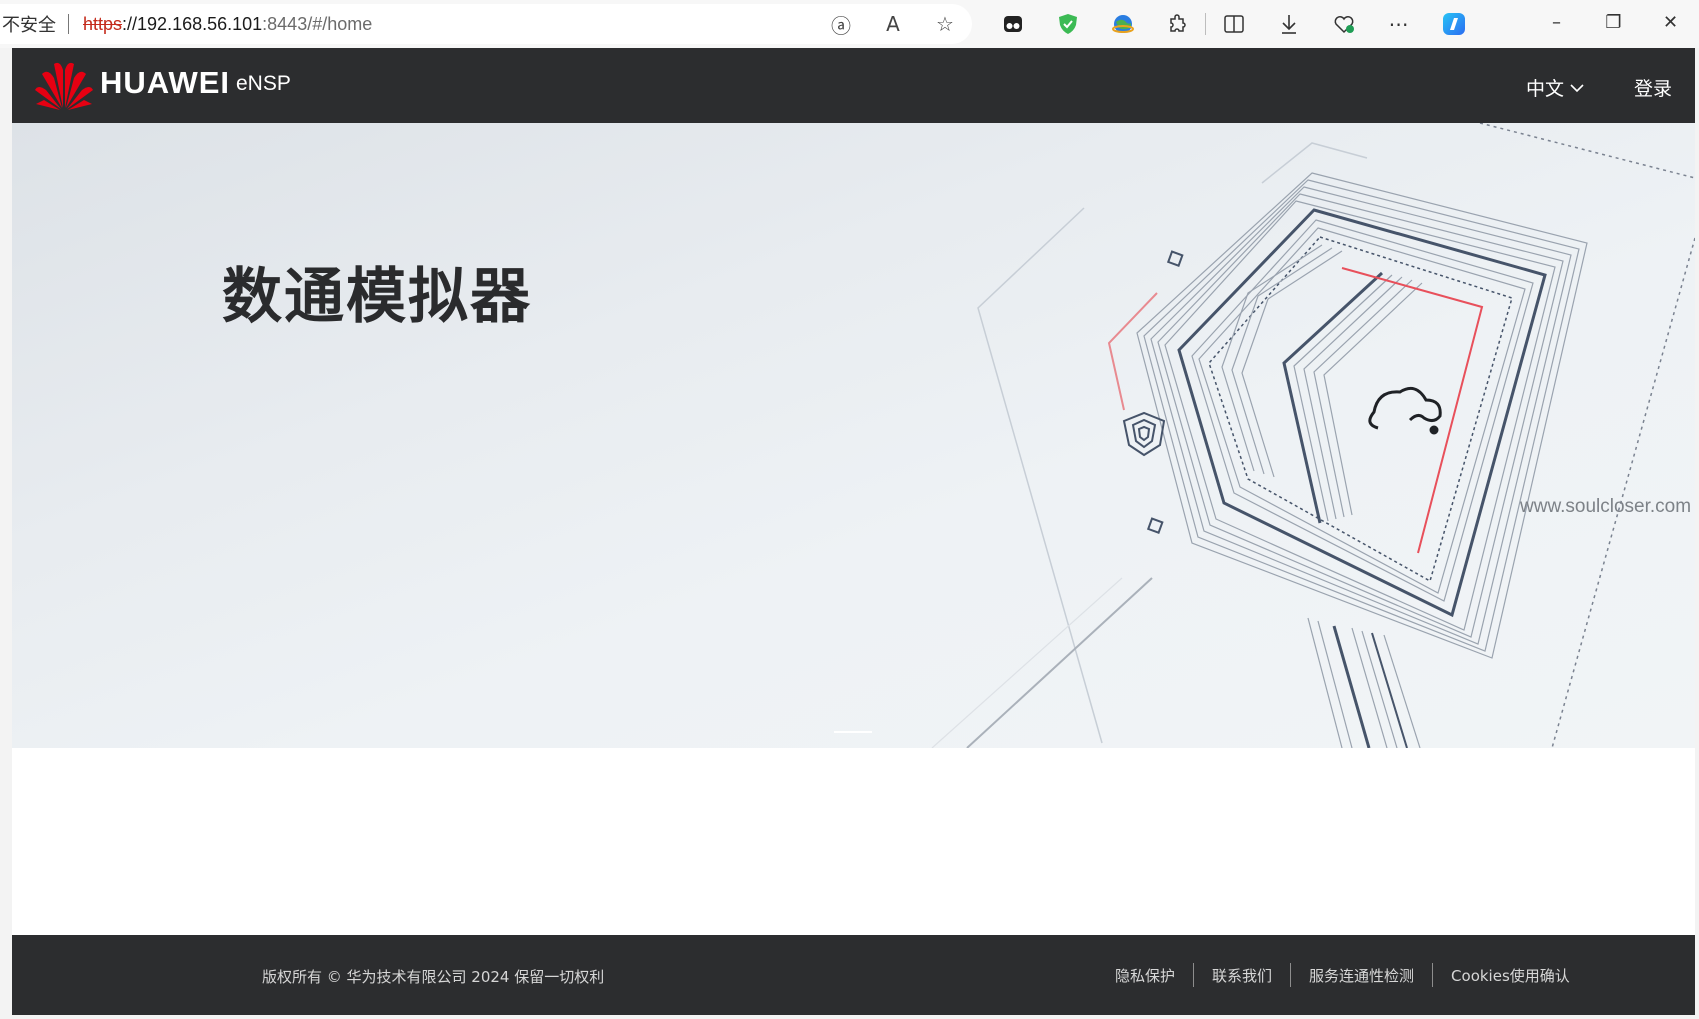 Image resolution: width=1699 pixels, height=1019 pixels. I want to click on carousel-indicator, so click(853, 732).